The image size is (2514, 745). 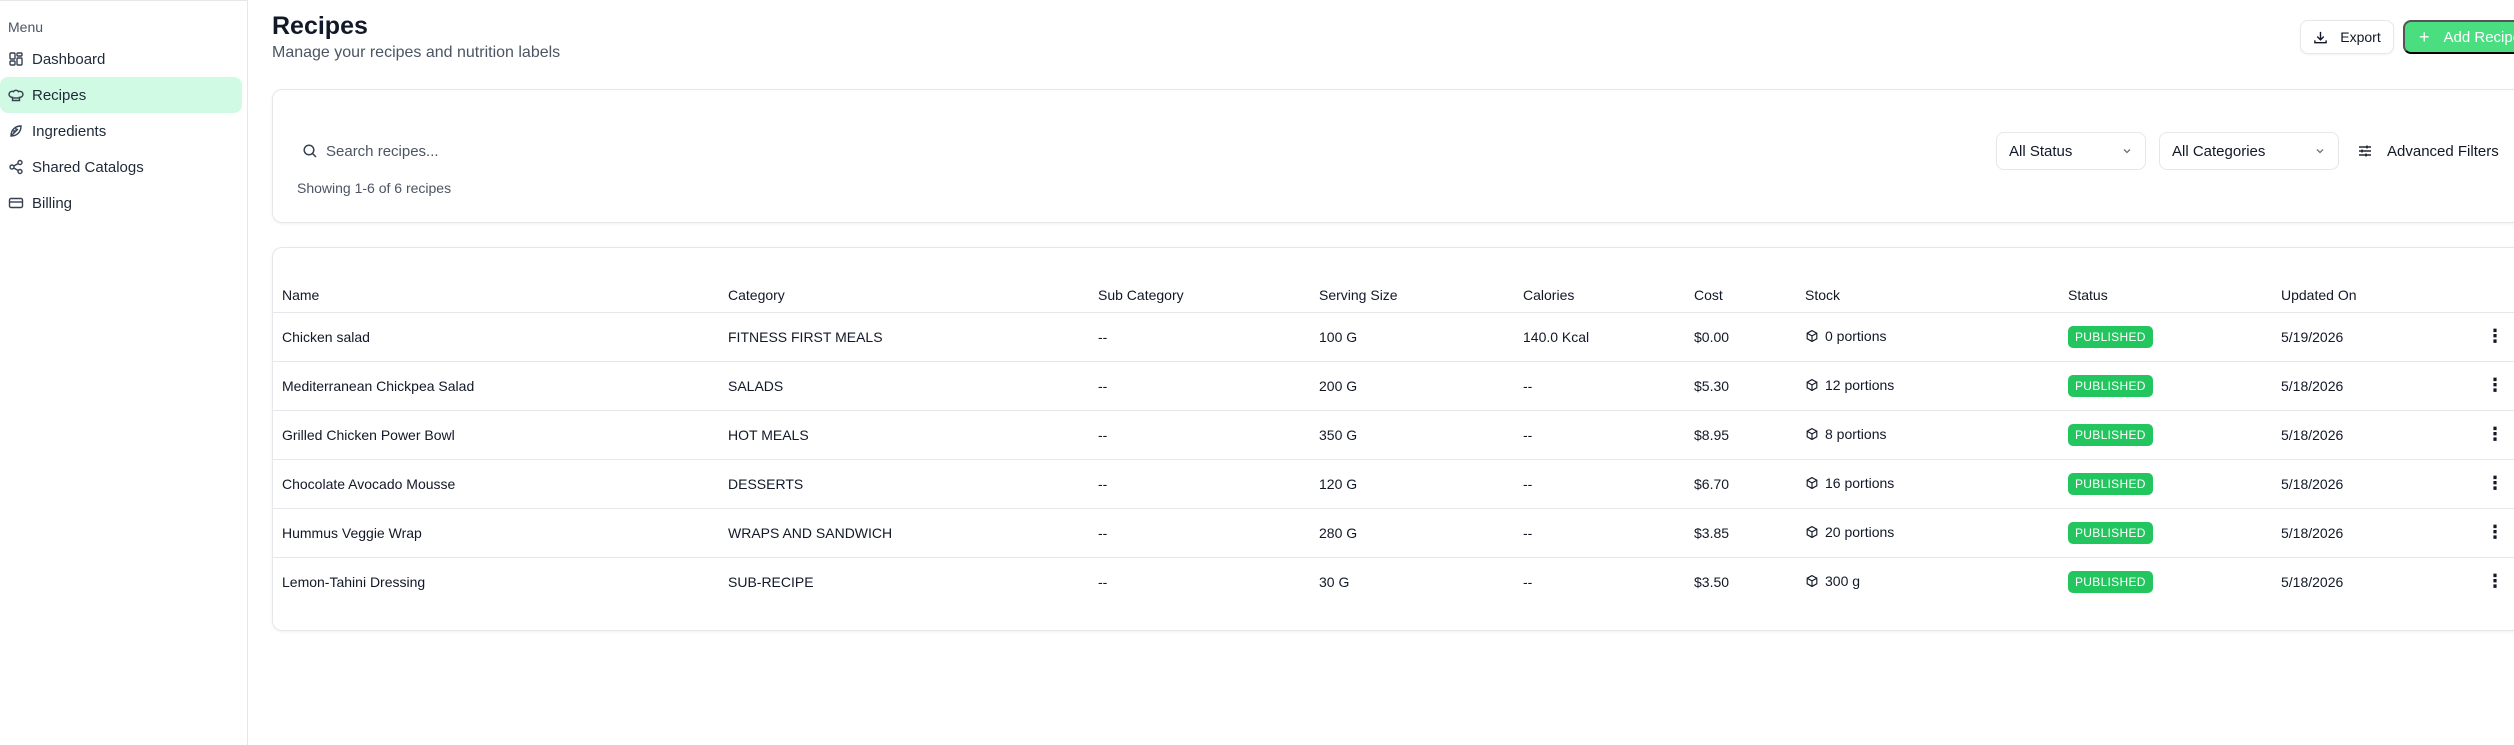 I want to click on column-header-name: Name, so click(x=500, y=295).